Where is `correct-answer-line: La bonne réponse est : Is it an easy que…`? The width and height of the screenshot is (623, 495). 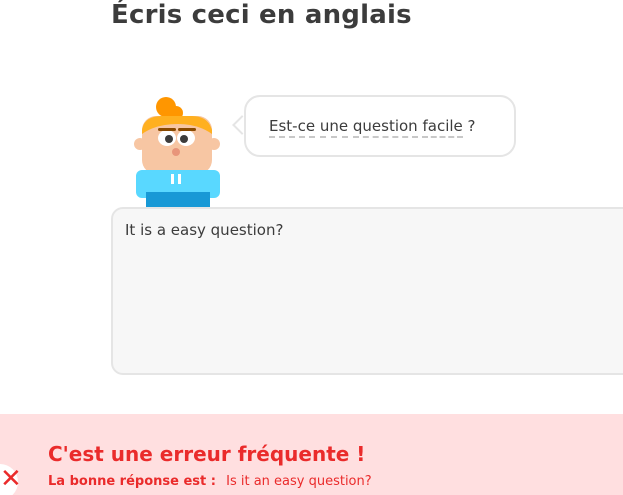
correct-answer-line: La bonne réponse est : Is it an easy que… is located at coordinates (210, 481).